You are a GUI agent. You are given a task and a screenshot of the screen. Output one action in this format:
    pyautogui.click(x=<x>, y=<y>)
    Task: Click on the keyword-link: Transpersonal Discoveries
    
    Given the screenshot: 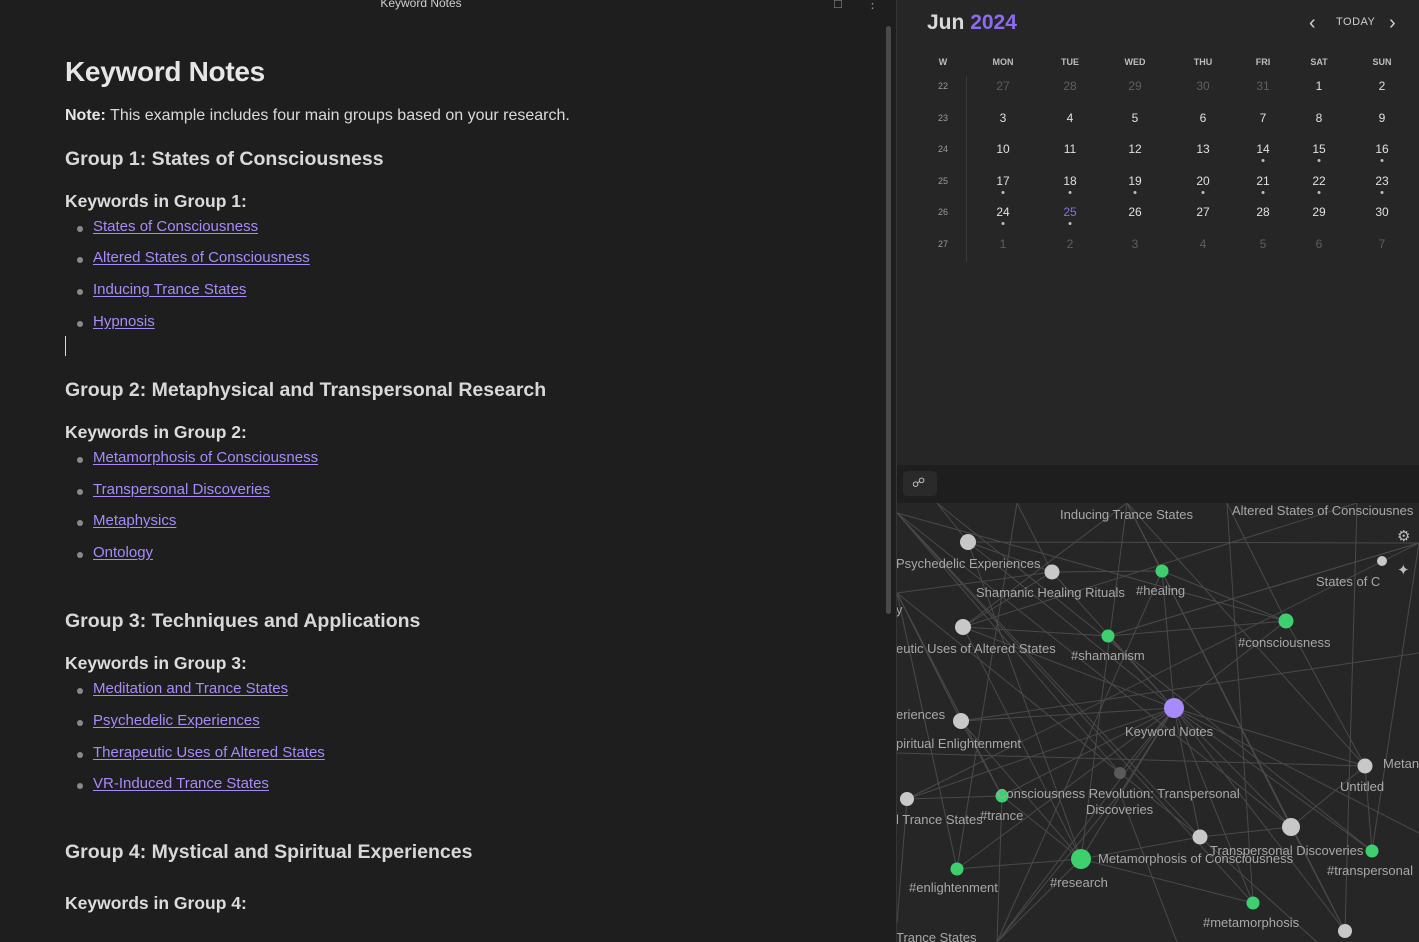 What is the action you would take?
    pyautogui.click(x=181, y=489)
    